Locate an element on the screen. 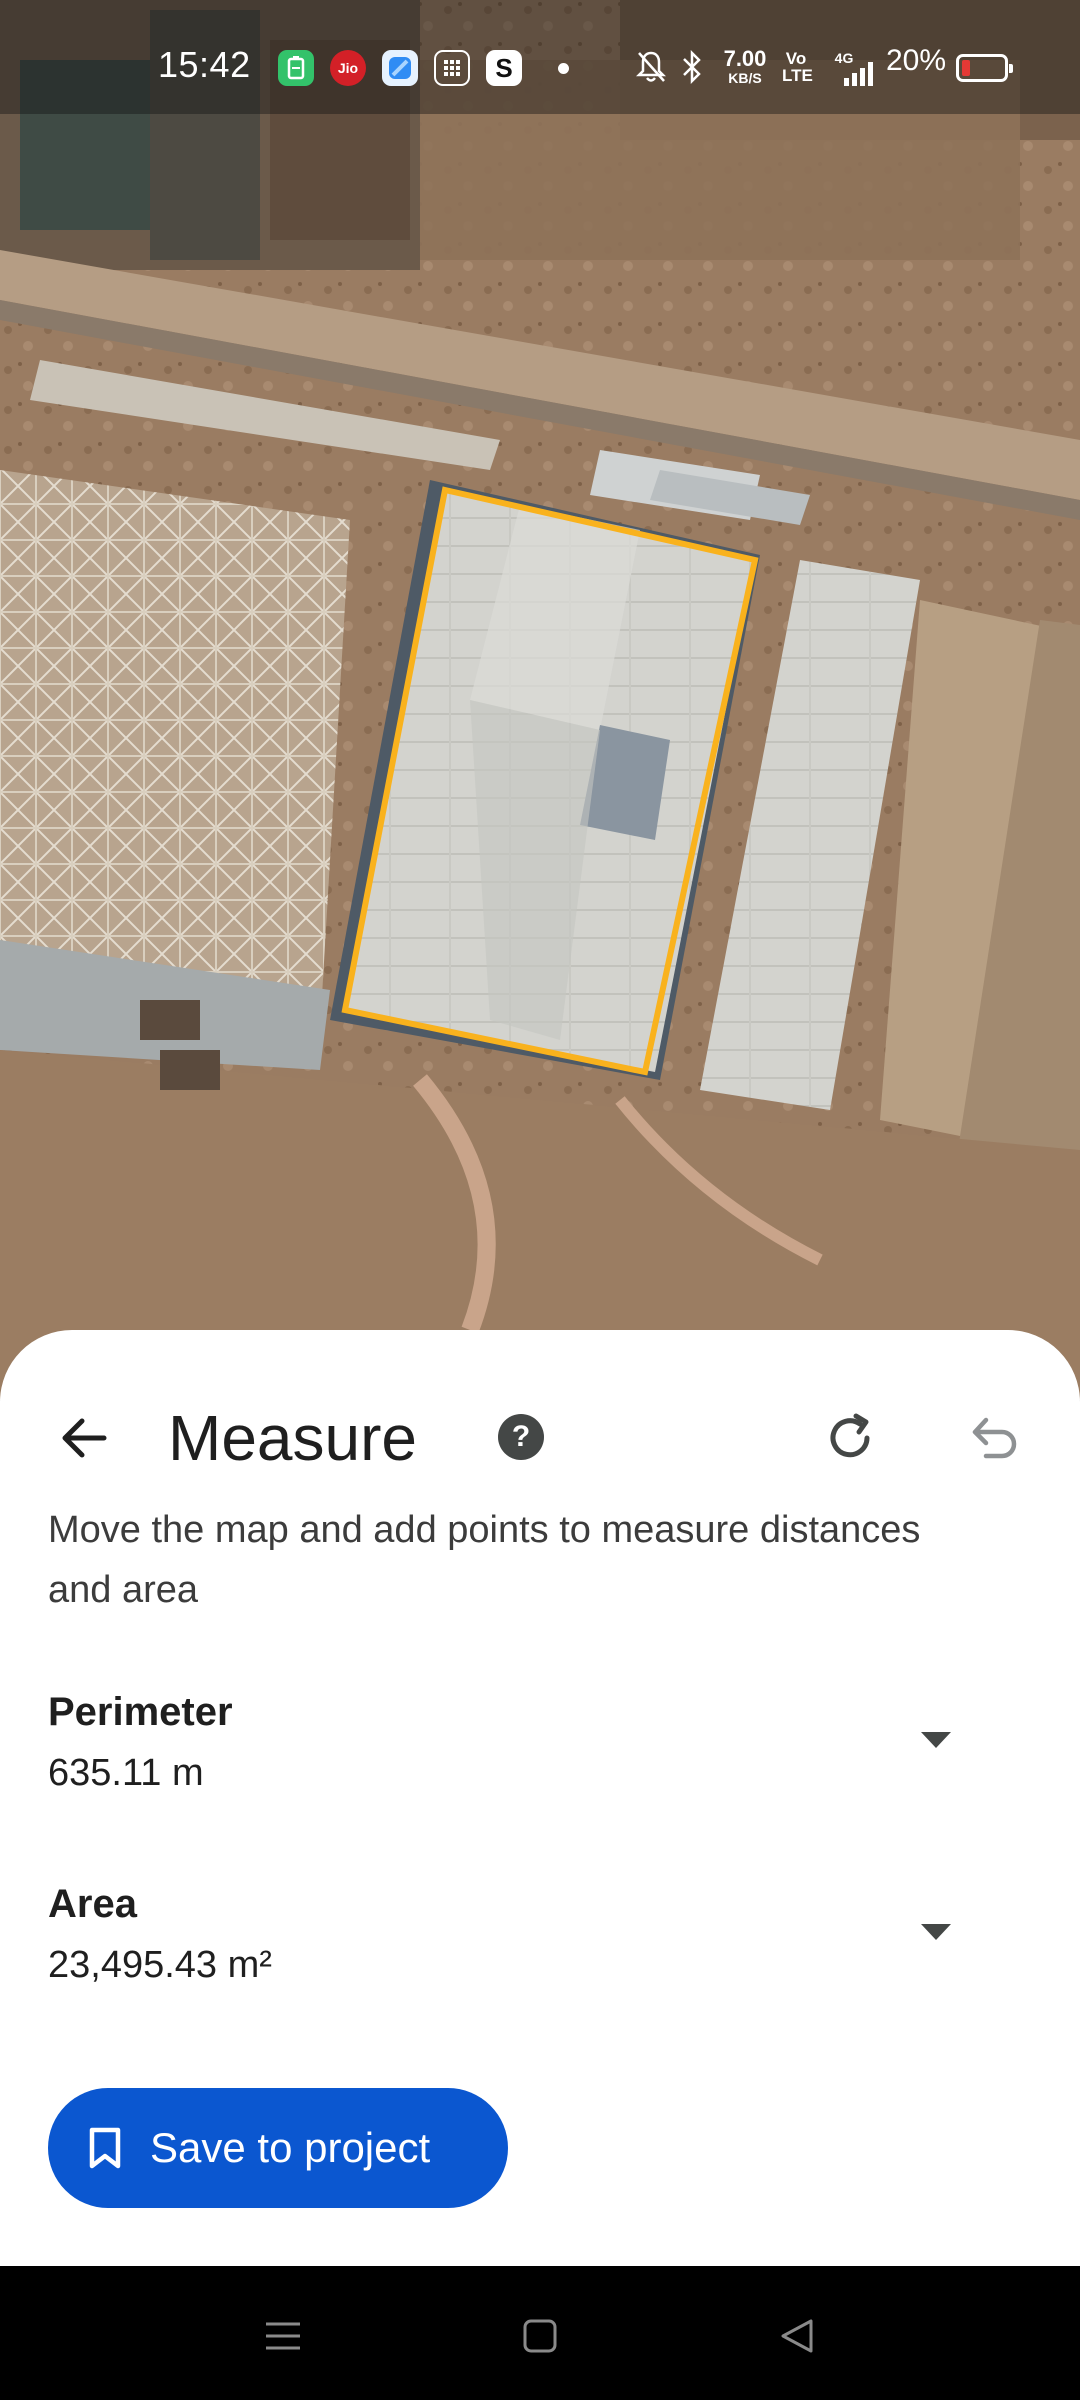 Image resolution: width=1080 pixels, height=2400 pixels. back-triangle-icon is located at coordinates (797, 2336).